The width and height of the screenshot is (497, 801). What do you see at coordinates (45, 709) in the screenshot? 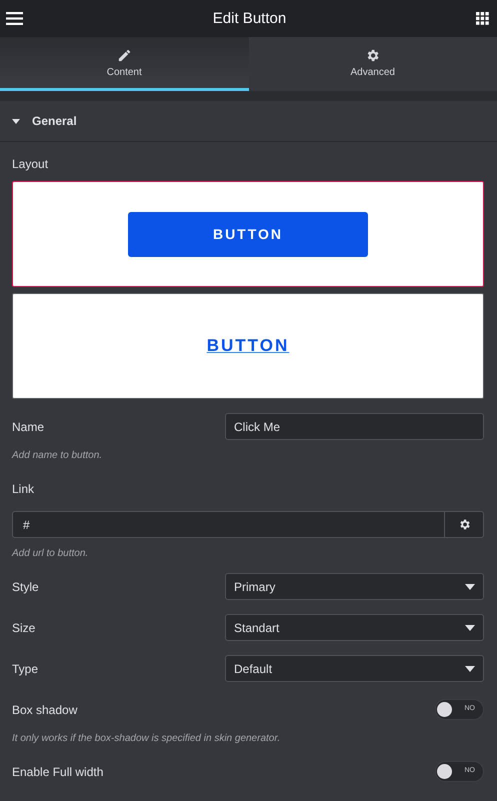
I see `field-label: Box shadow` at bounding box center [45, 709].